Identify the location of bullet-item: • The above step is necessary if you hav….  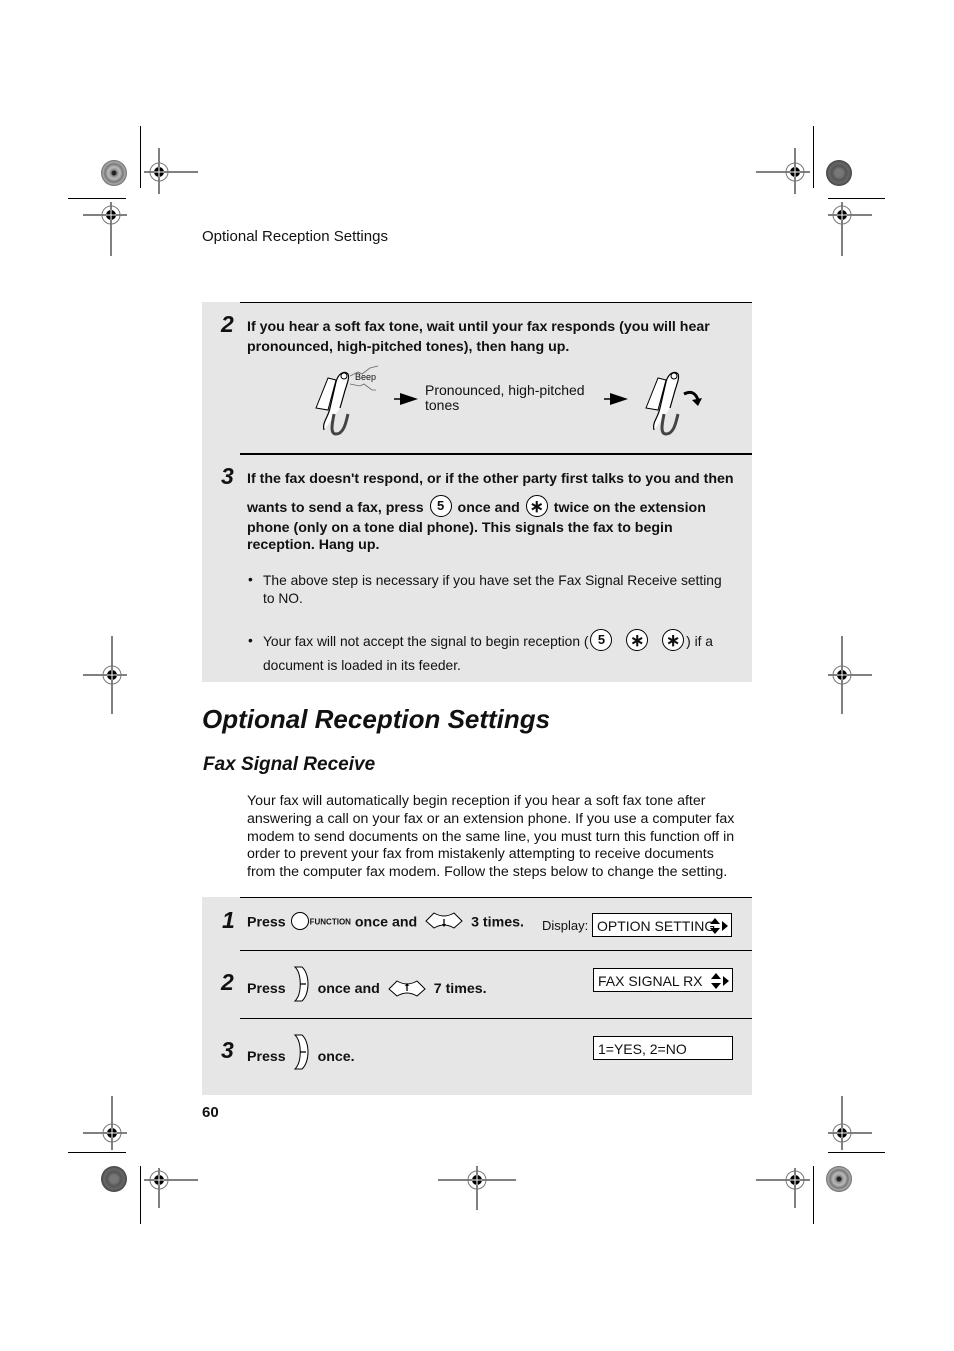
(498, 590).